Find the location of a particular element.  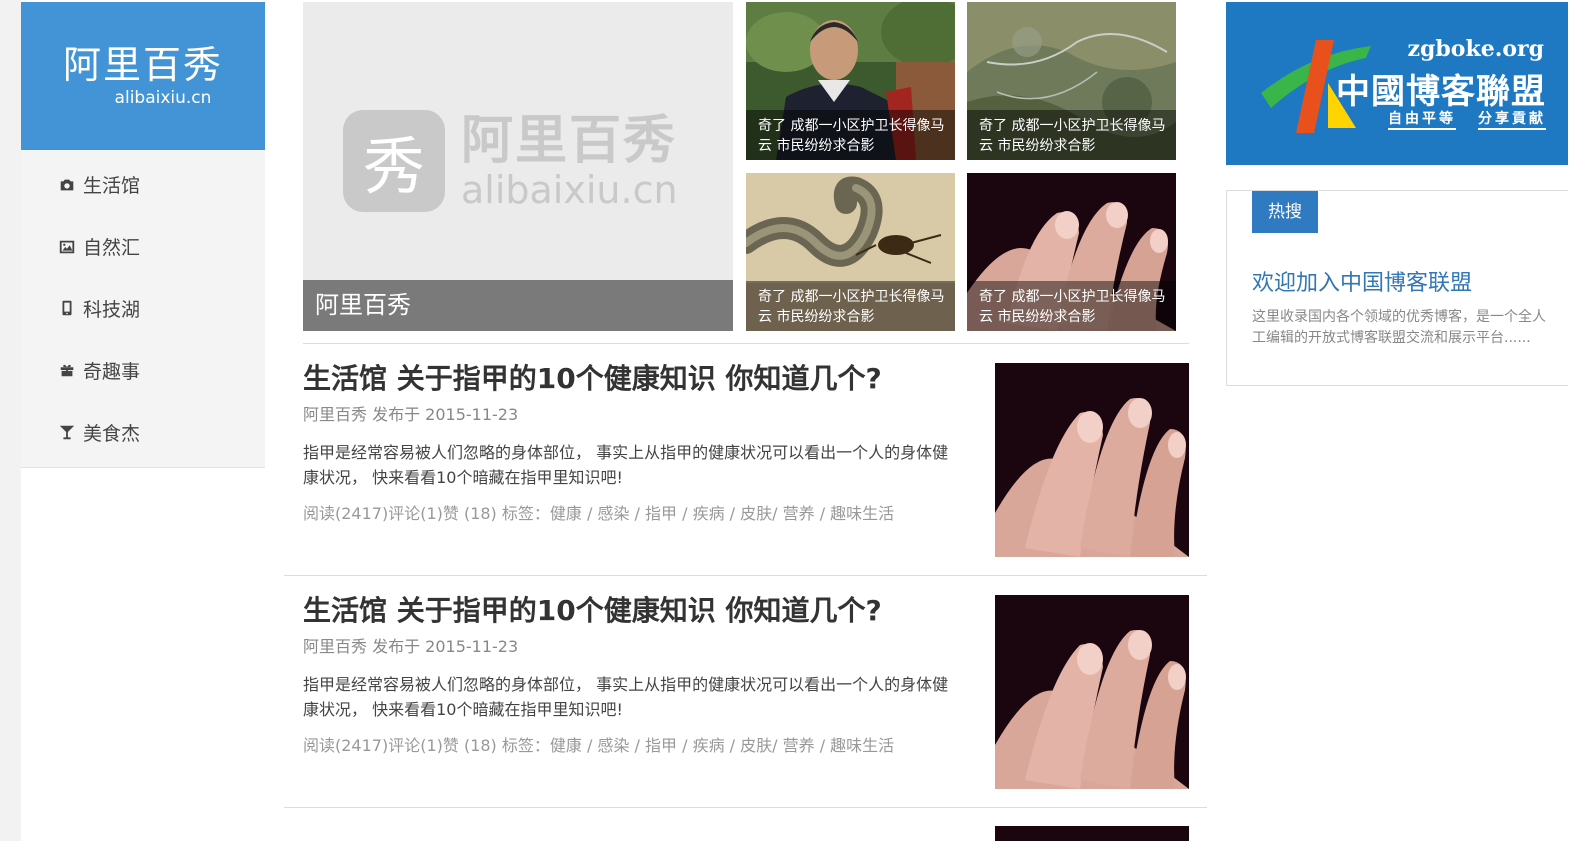

nav-item-fun: 奇趣事 is located at coordinates (143, 370).